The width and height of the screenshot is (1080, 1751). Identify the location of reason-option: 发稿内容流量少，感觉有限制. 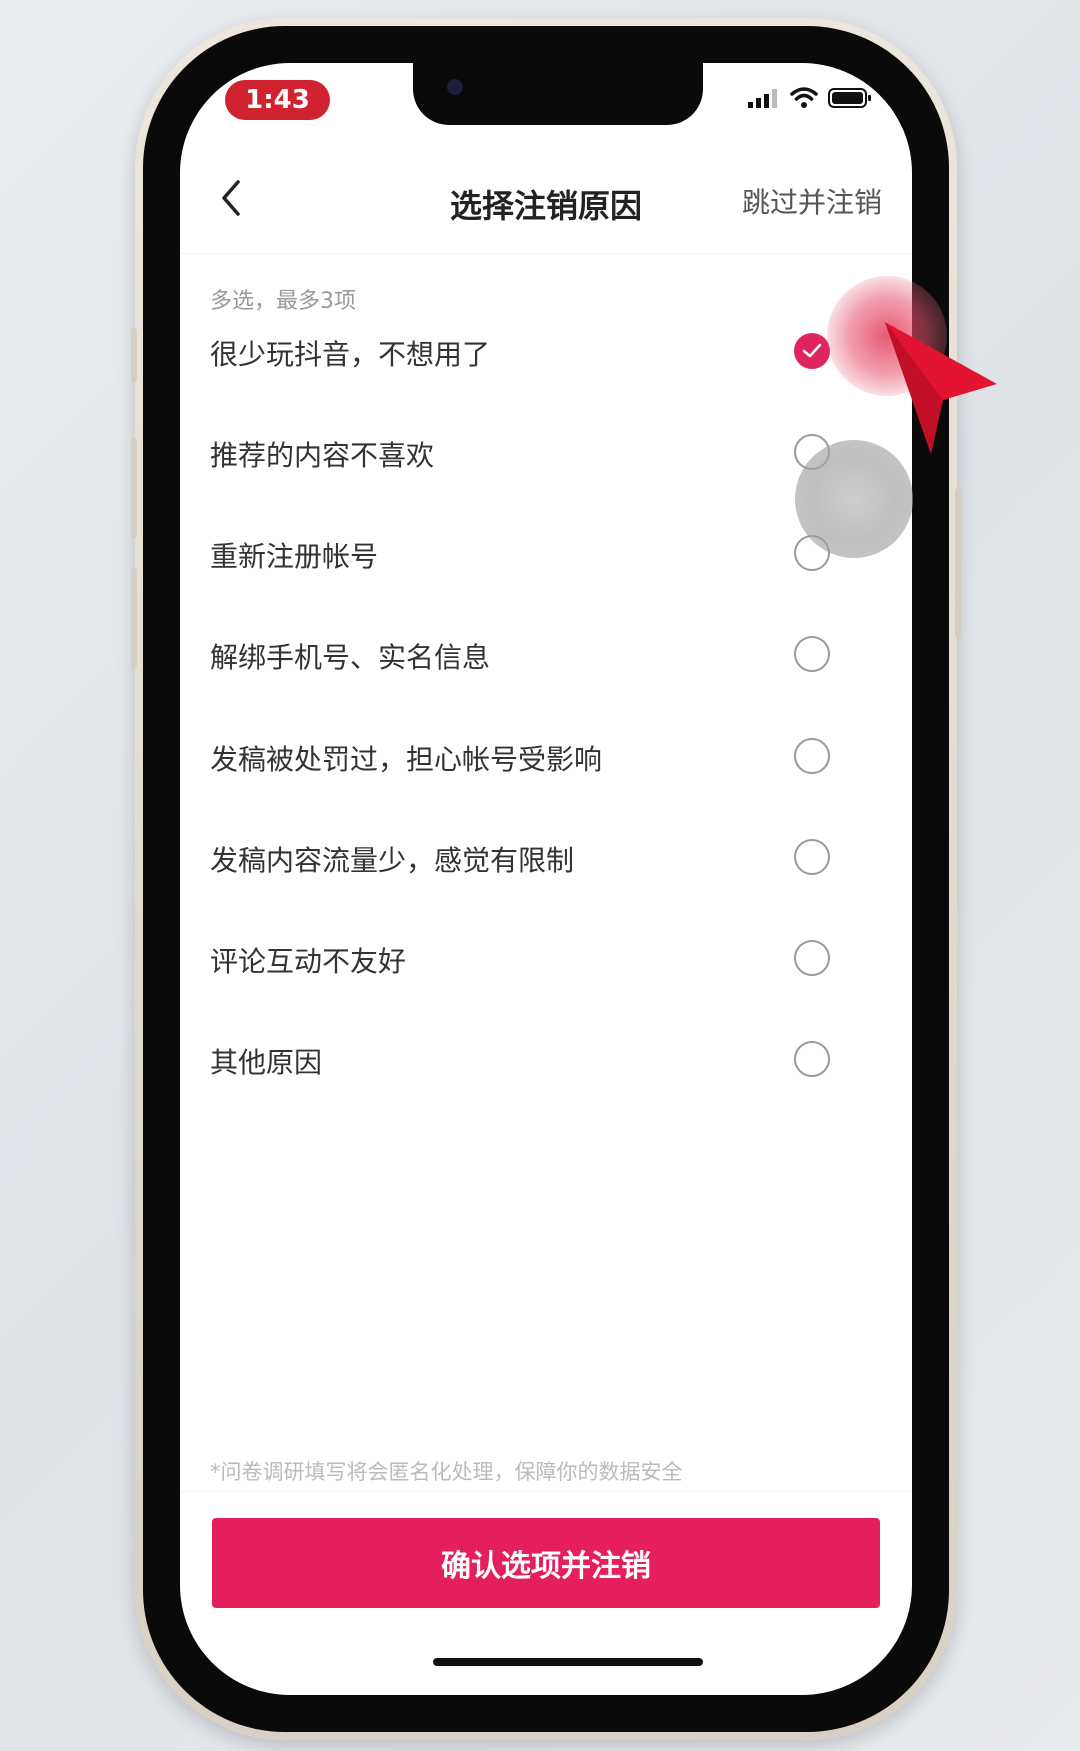
(546, 857).